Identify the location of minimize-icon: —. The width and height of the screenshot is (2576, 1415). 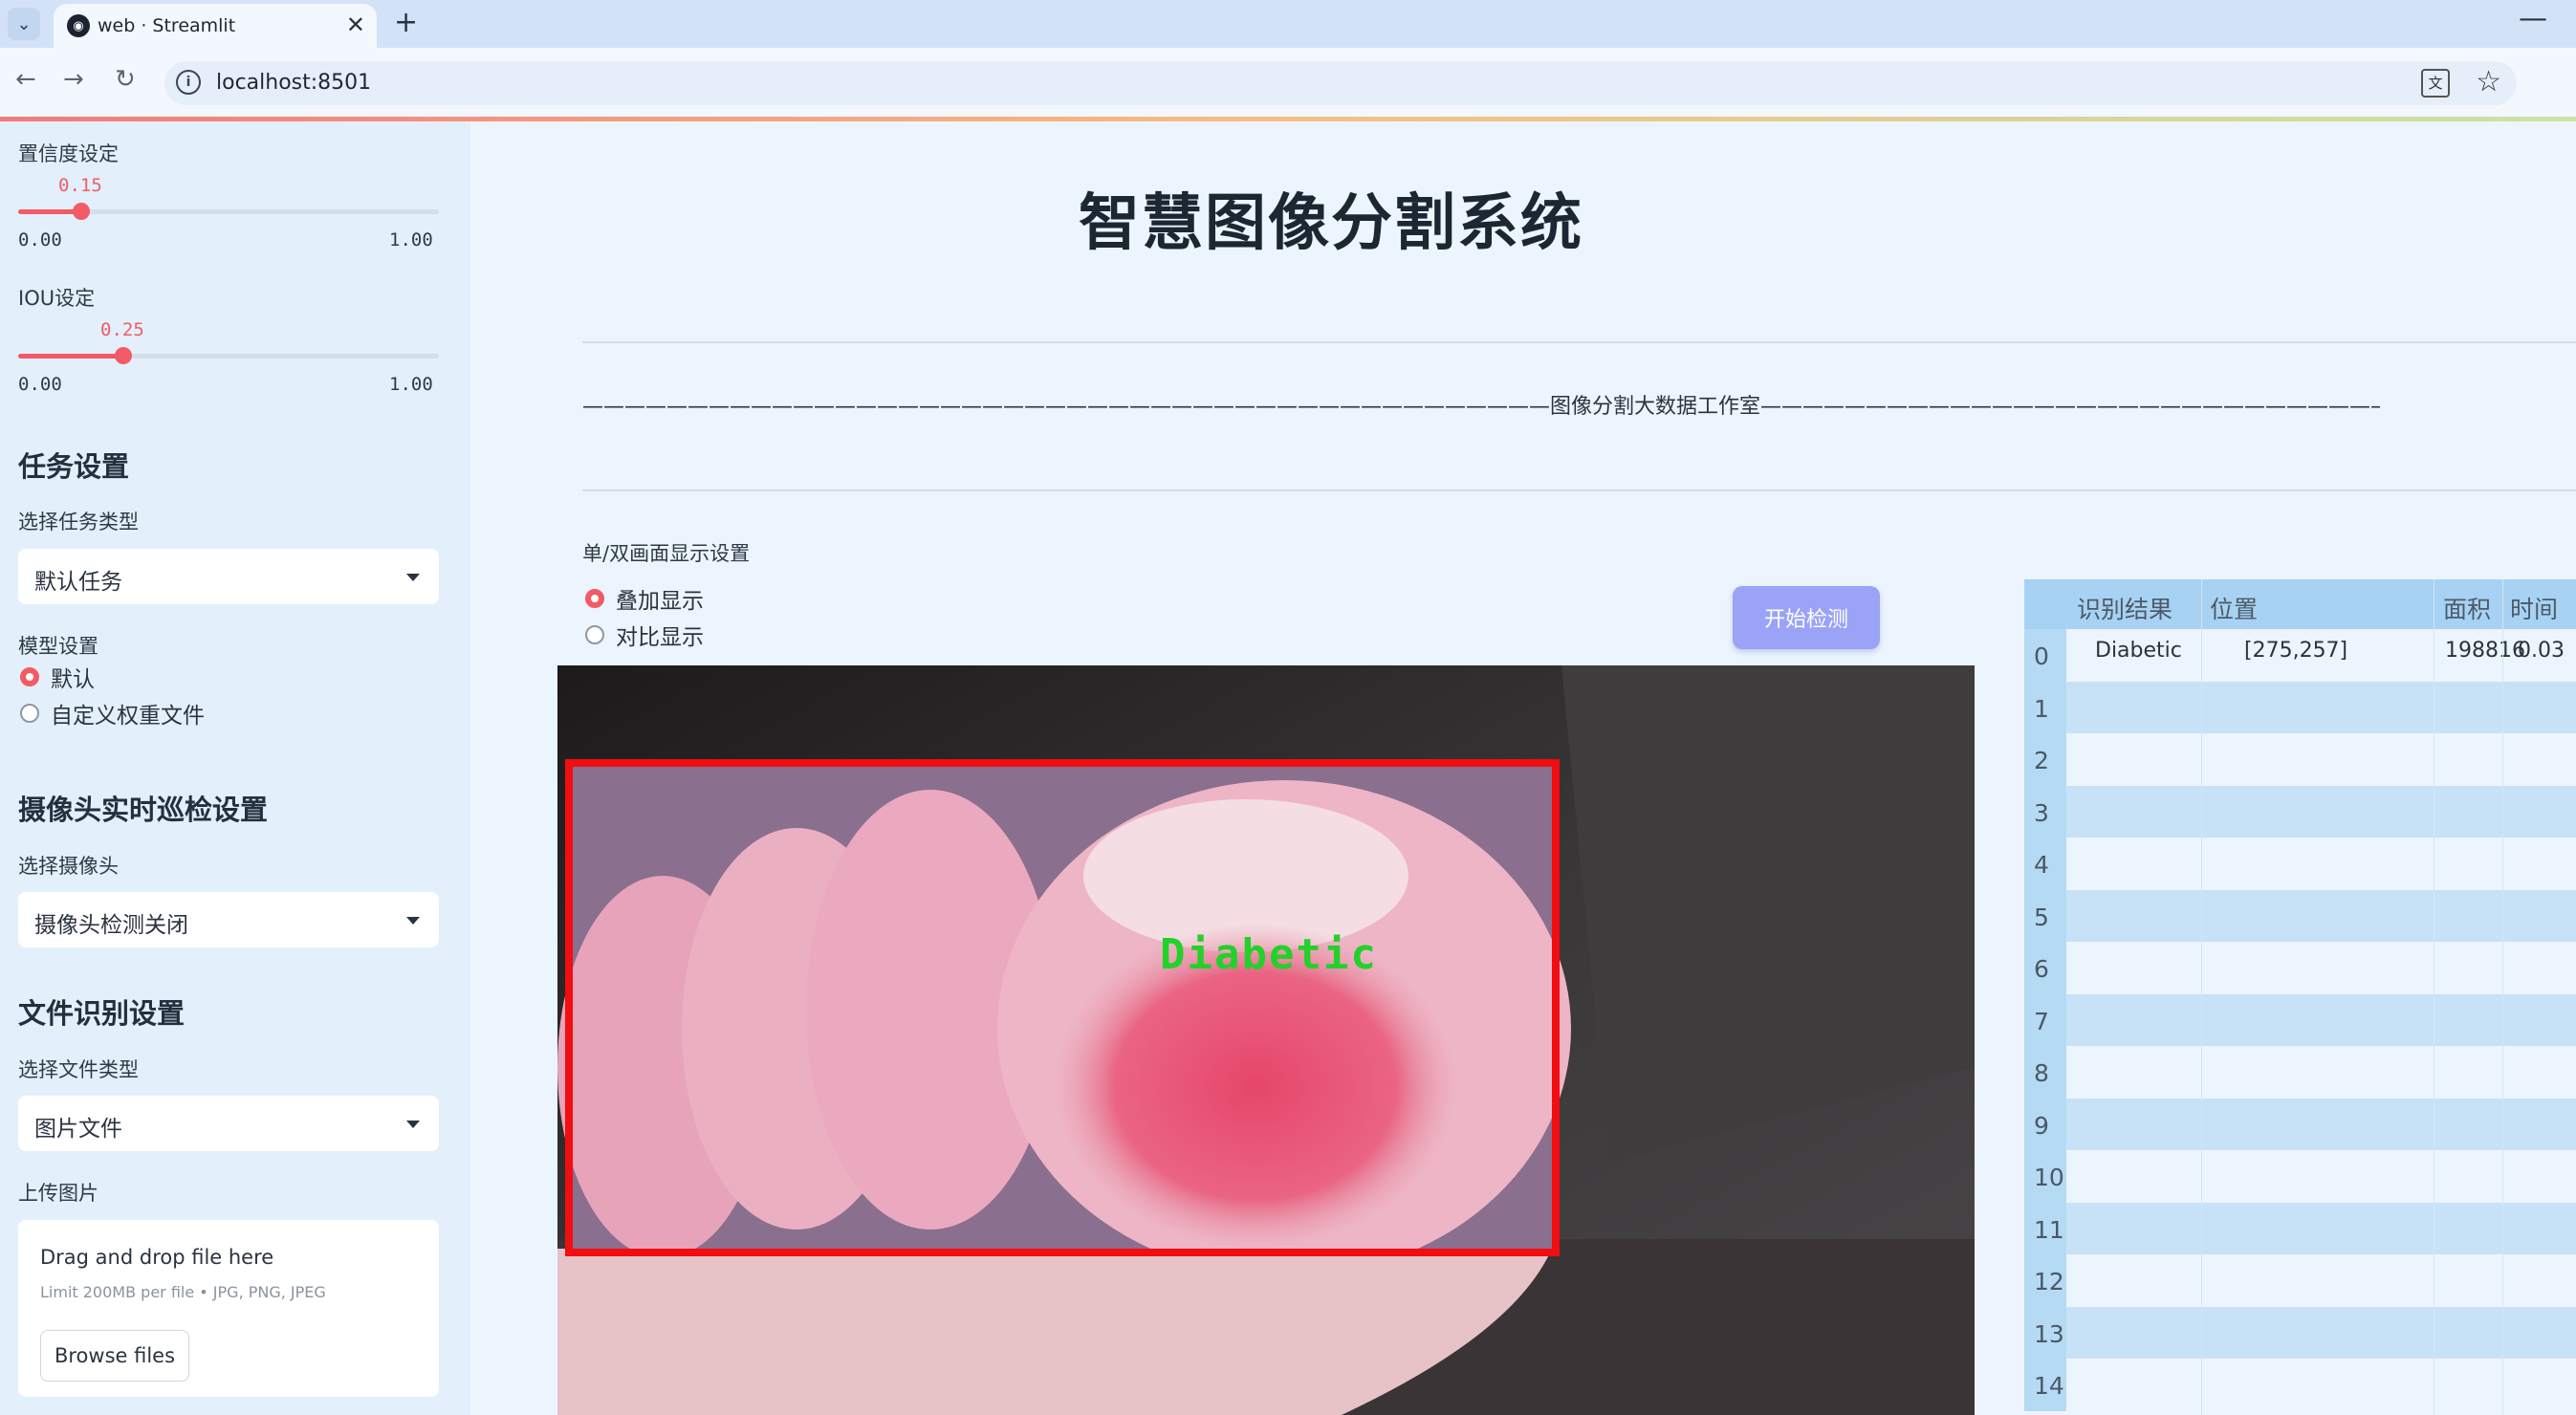
(2533, 18).